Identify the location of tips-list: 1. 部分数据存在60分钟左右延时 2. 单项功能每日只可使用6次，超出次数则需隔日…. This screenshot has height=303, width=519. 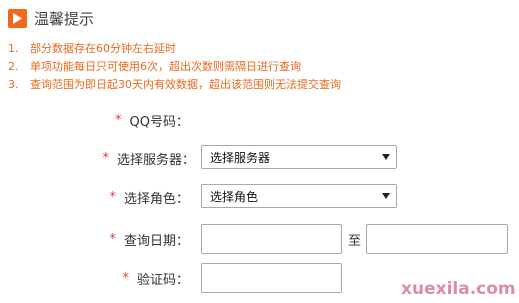
(174, 67).